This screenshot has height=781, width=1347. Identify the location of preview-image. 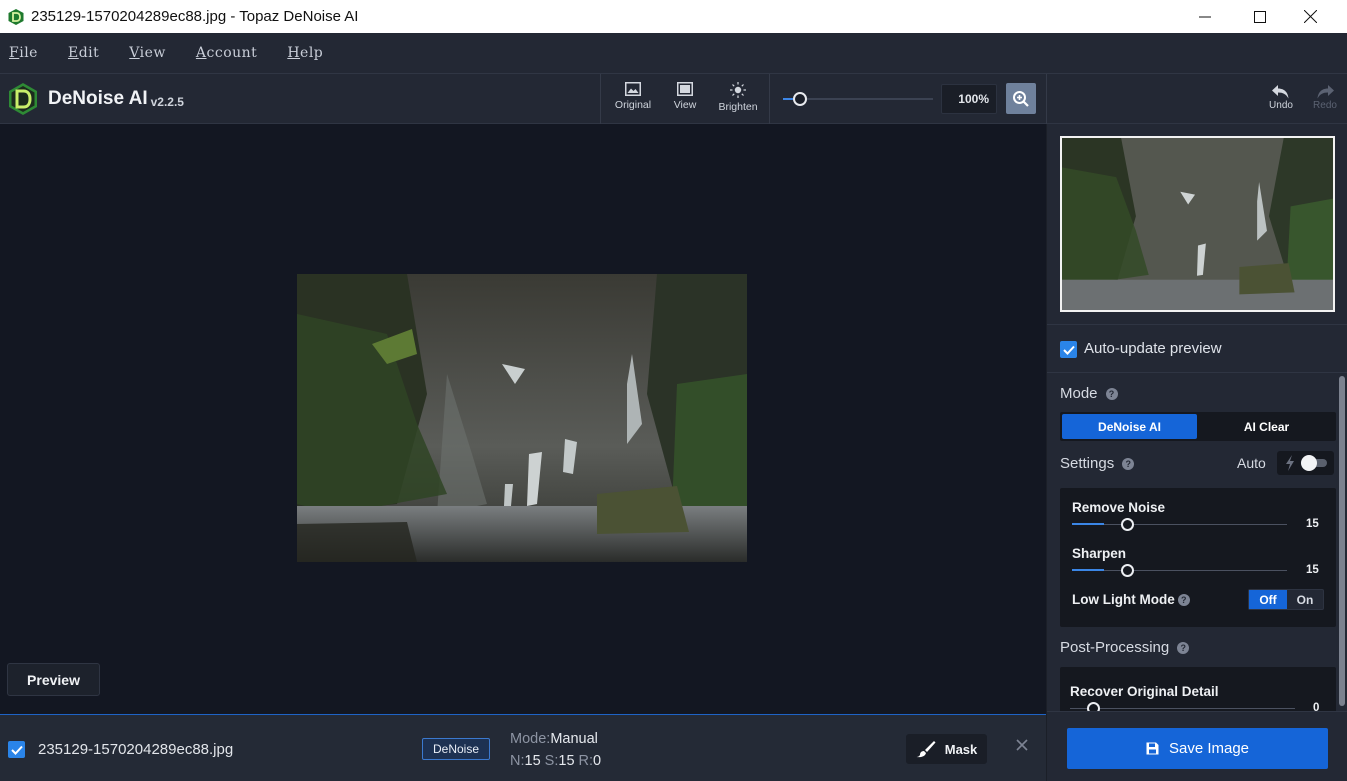
(522, 418).